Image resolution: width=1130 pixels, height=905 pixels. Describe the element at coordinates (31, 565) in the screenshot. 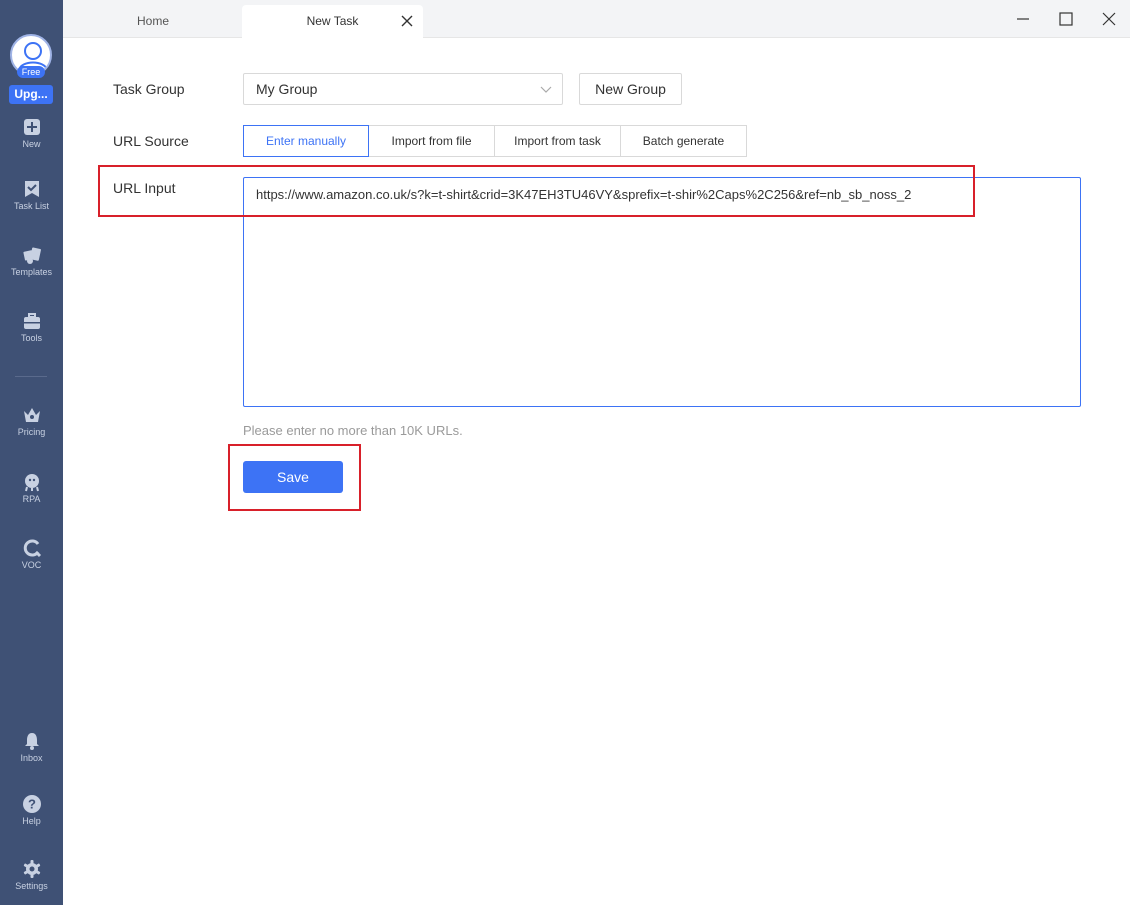

I see `sidebar-item-label: VOC` at that location.